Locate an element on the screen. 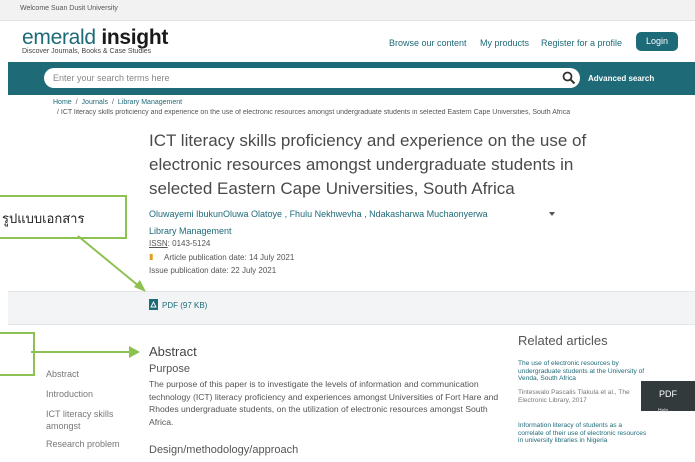  nav-register: Register for a profile is located at coordinates (581, 43).